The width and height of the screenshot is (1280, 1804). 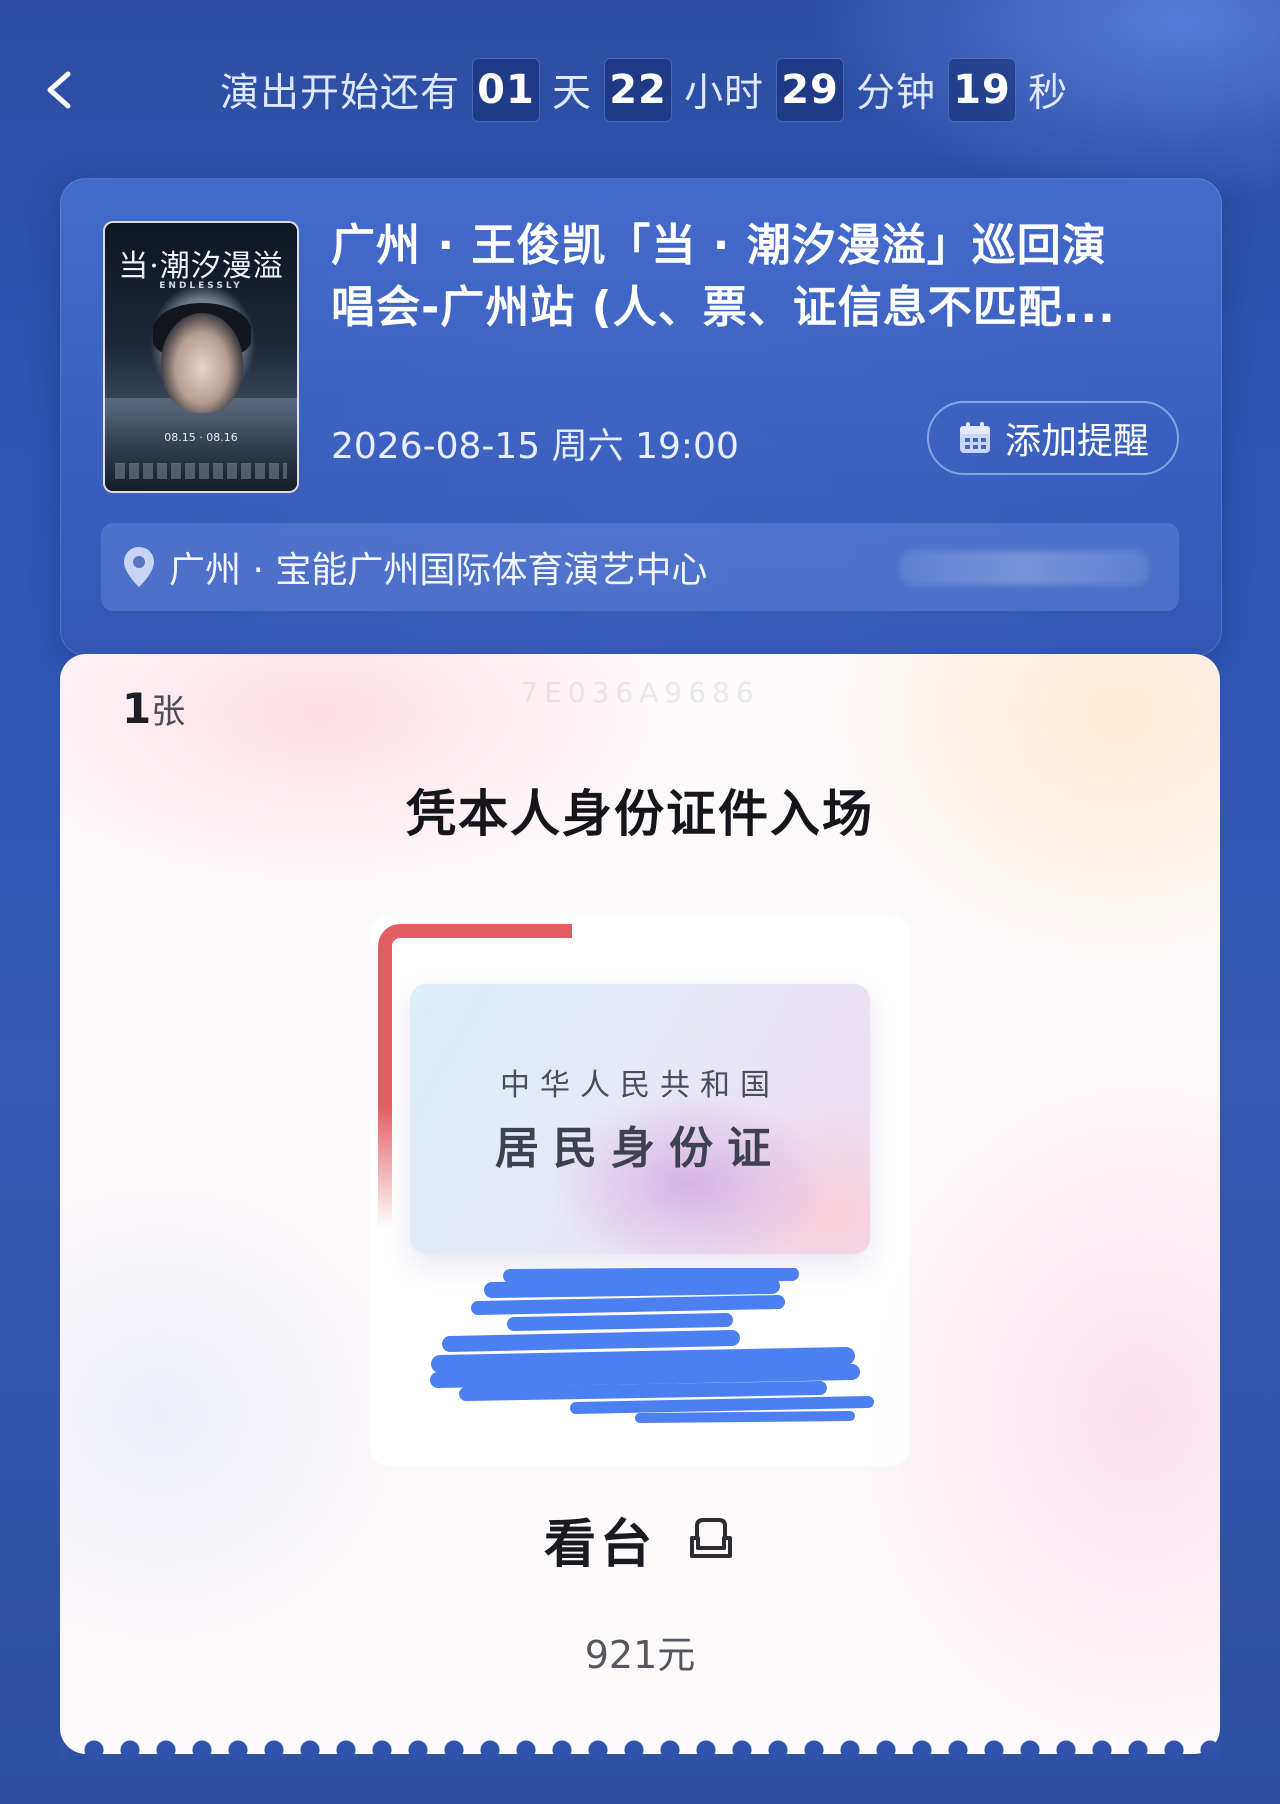 I want to click on countdown: 演出开始还有 01 天 22 小时 29 分钟 19 秒, so click(x=650, y=90).